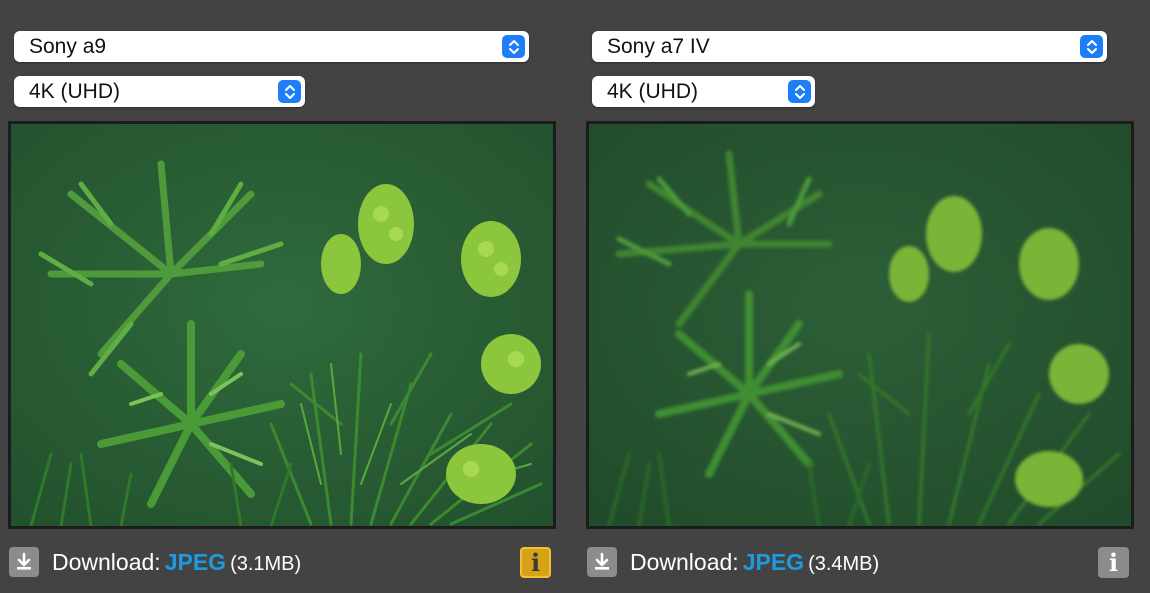 This screenshot has height=593, width=1150. What do you see at coordinates (68, 46) in the screenshot?
I see `camera-select-value: Sony a9` at bounding box center [68, 46].